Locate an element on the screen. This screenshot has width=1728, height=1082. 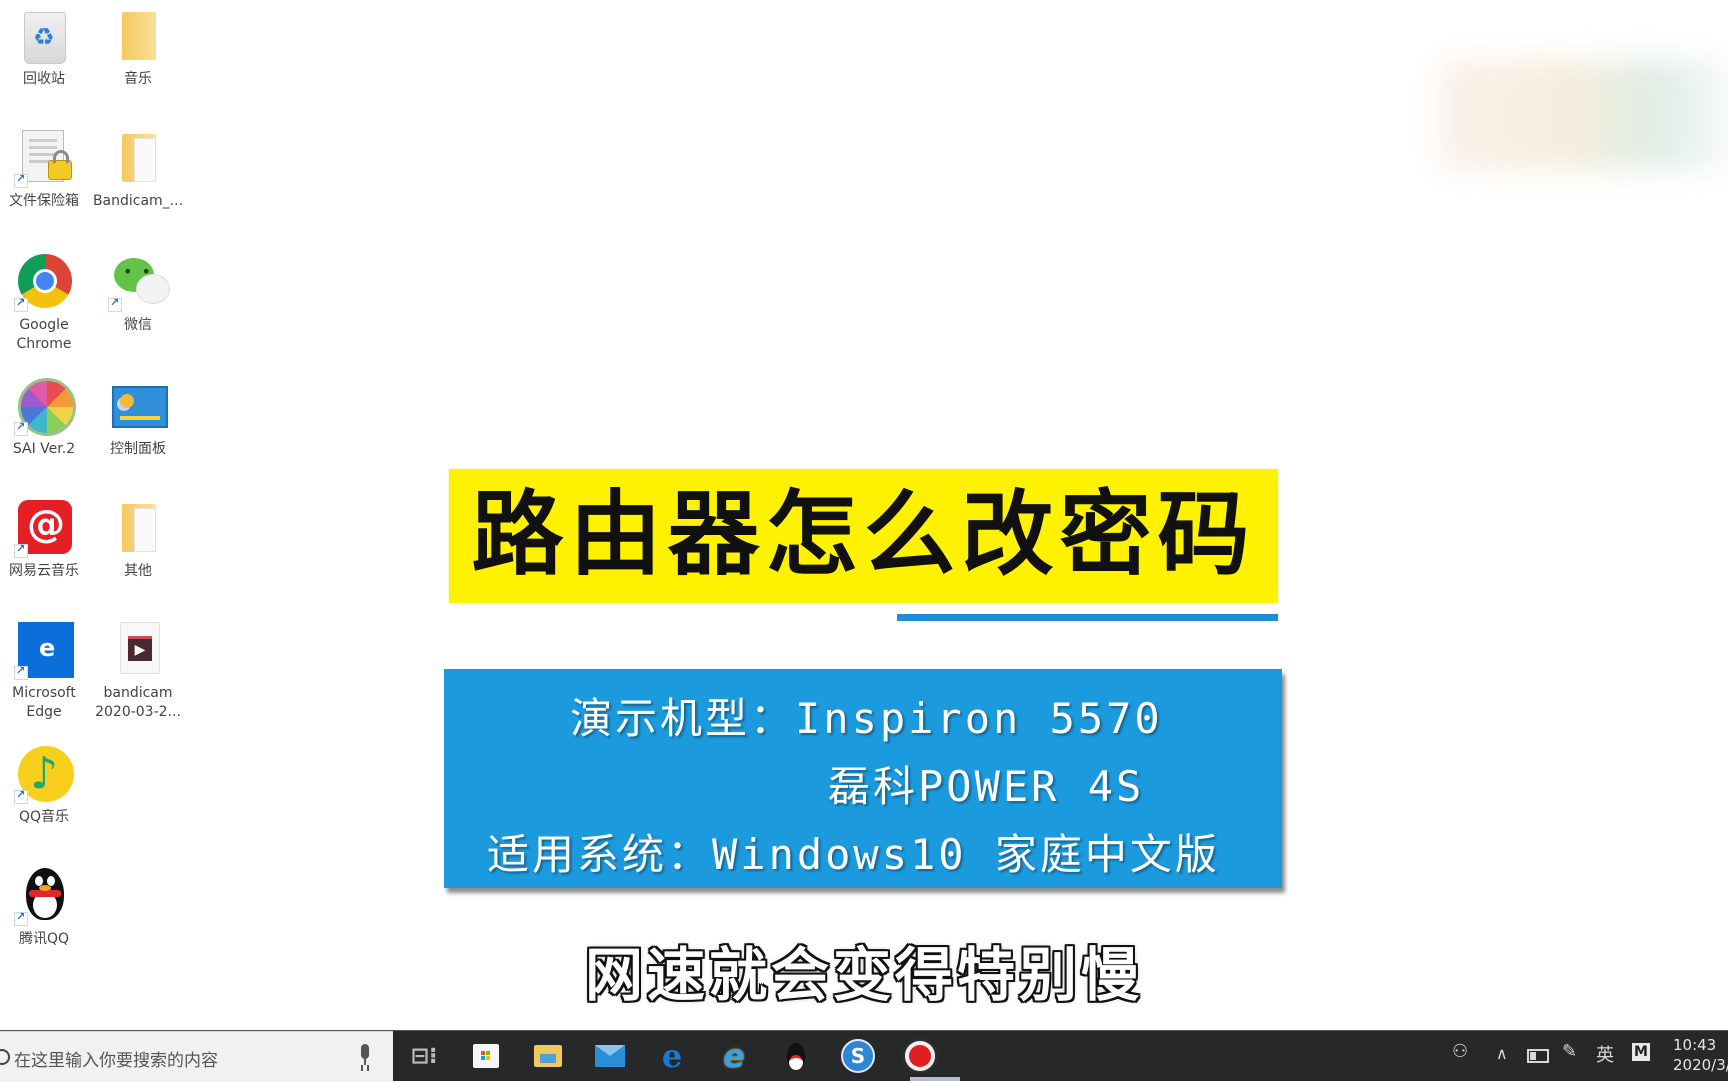
desktop-icon-label: 文件保险箱 is located at coordinates (44, 201).